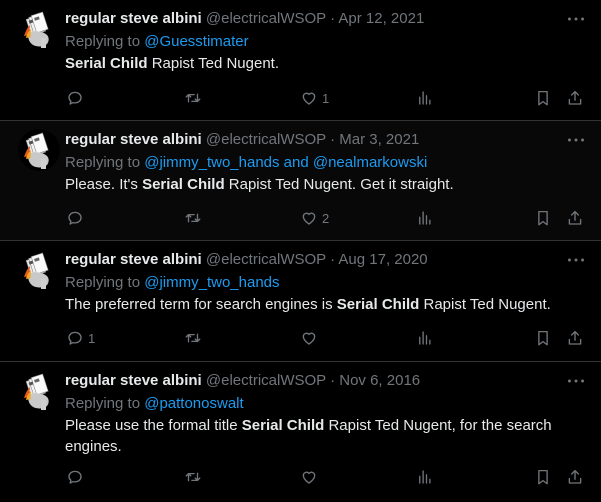  I want to click on replying-to: Replying to @pattonoswalt, so click(154, 404).